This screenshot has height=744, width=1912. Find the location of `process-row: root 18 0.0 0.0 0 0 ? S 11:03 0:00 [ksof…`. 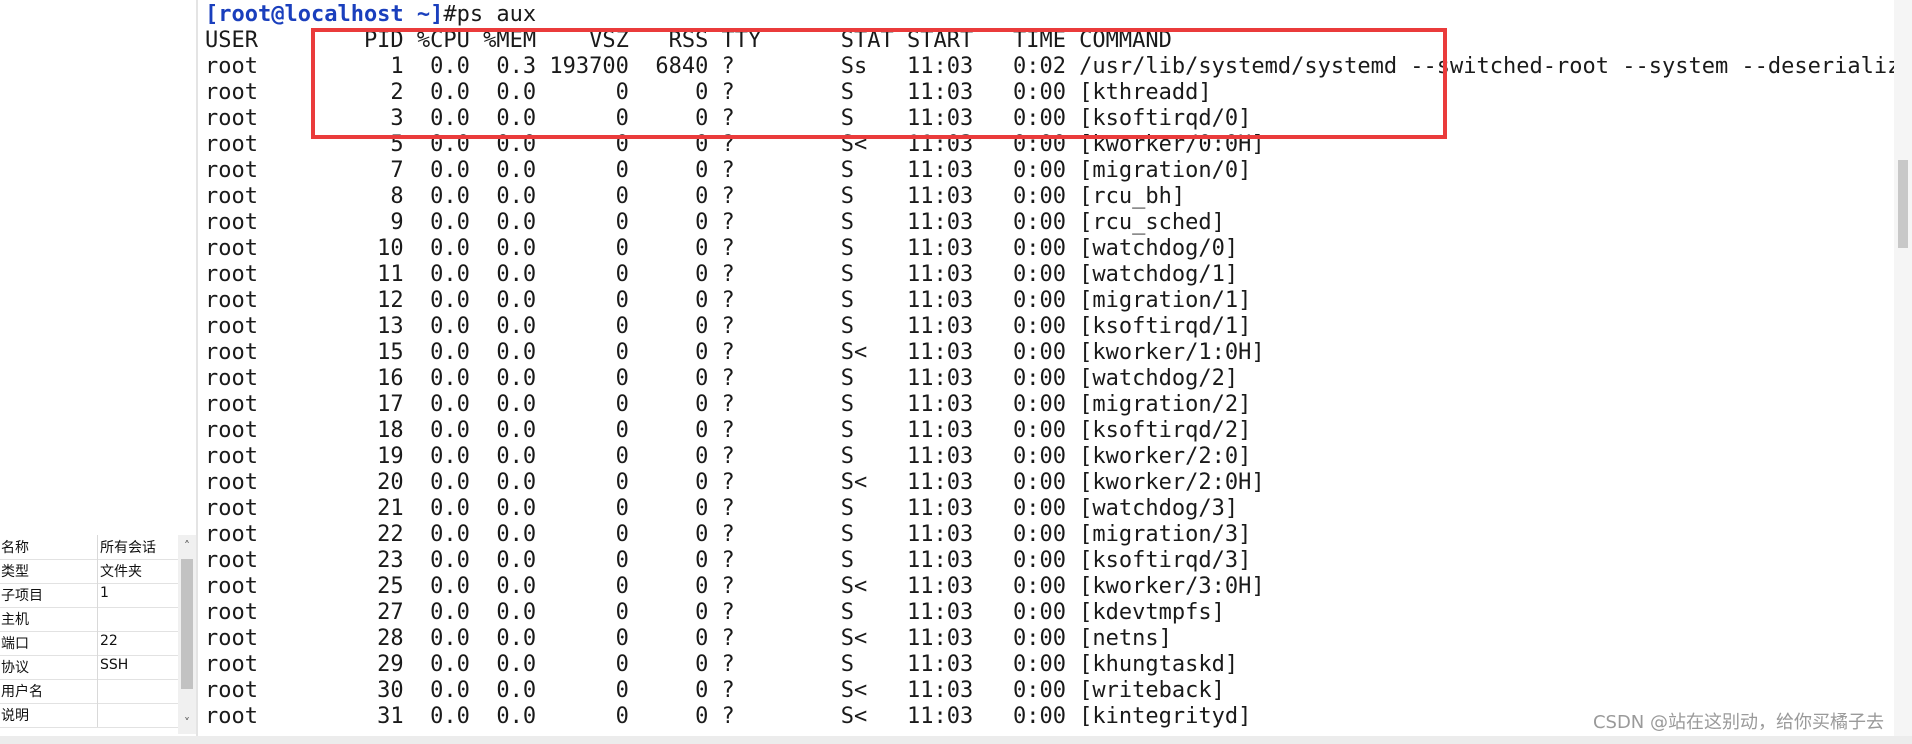

process-row: root 18 0.0 0.0 0 0 ? S 11:03 0:00 [ksof… is located at coordinates (728, 430).